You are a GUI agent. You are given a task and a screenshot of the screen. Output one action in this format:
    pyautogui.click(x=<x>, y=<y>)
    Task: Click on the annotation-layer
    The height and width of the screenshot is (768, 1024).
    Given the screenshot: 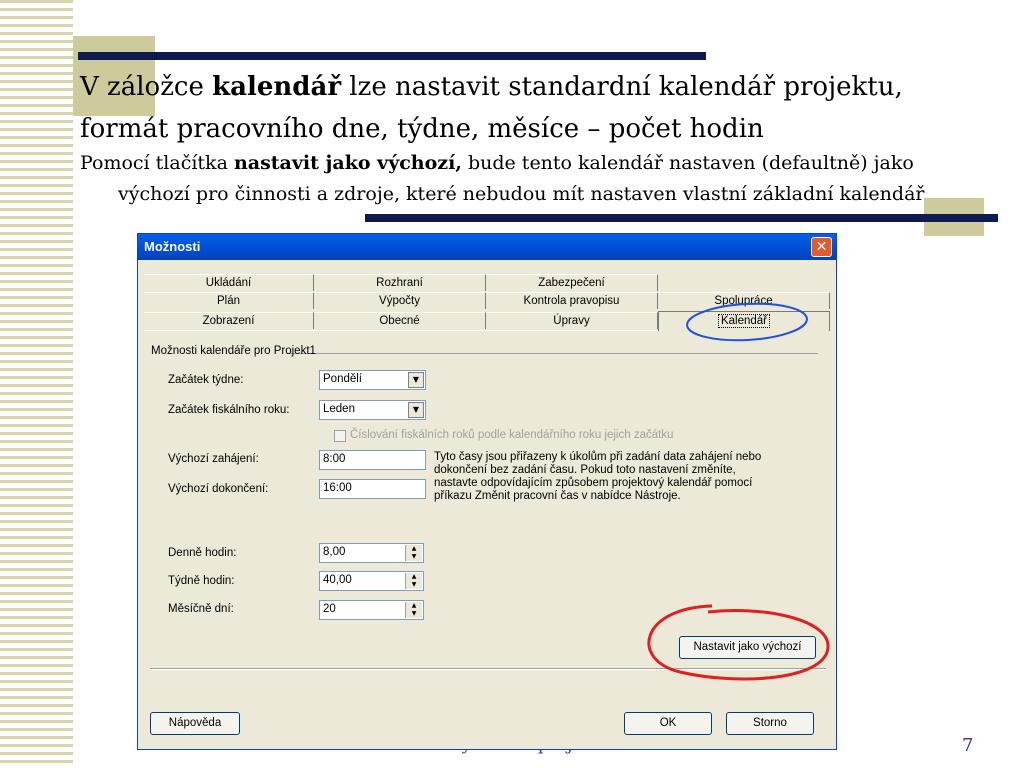 What is the action you would take?
    pyautogui.click(x=738, y=491)
    